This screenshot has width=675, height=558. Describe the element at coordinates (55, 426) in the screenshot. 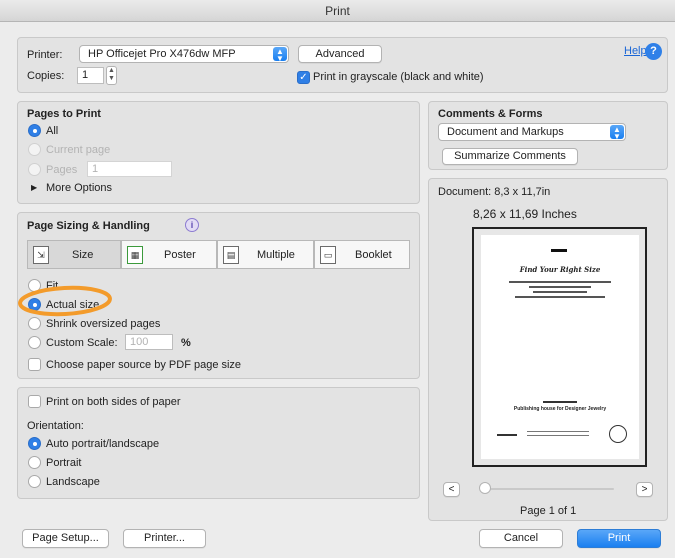

I see `orientation-label: Orientation:` at that location.